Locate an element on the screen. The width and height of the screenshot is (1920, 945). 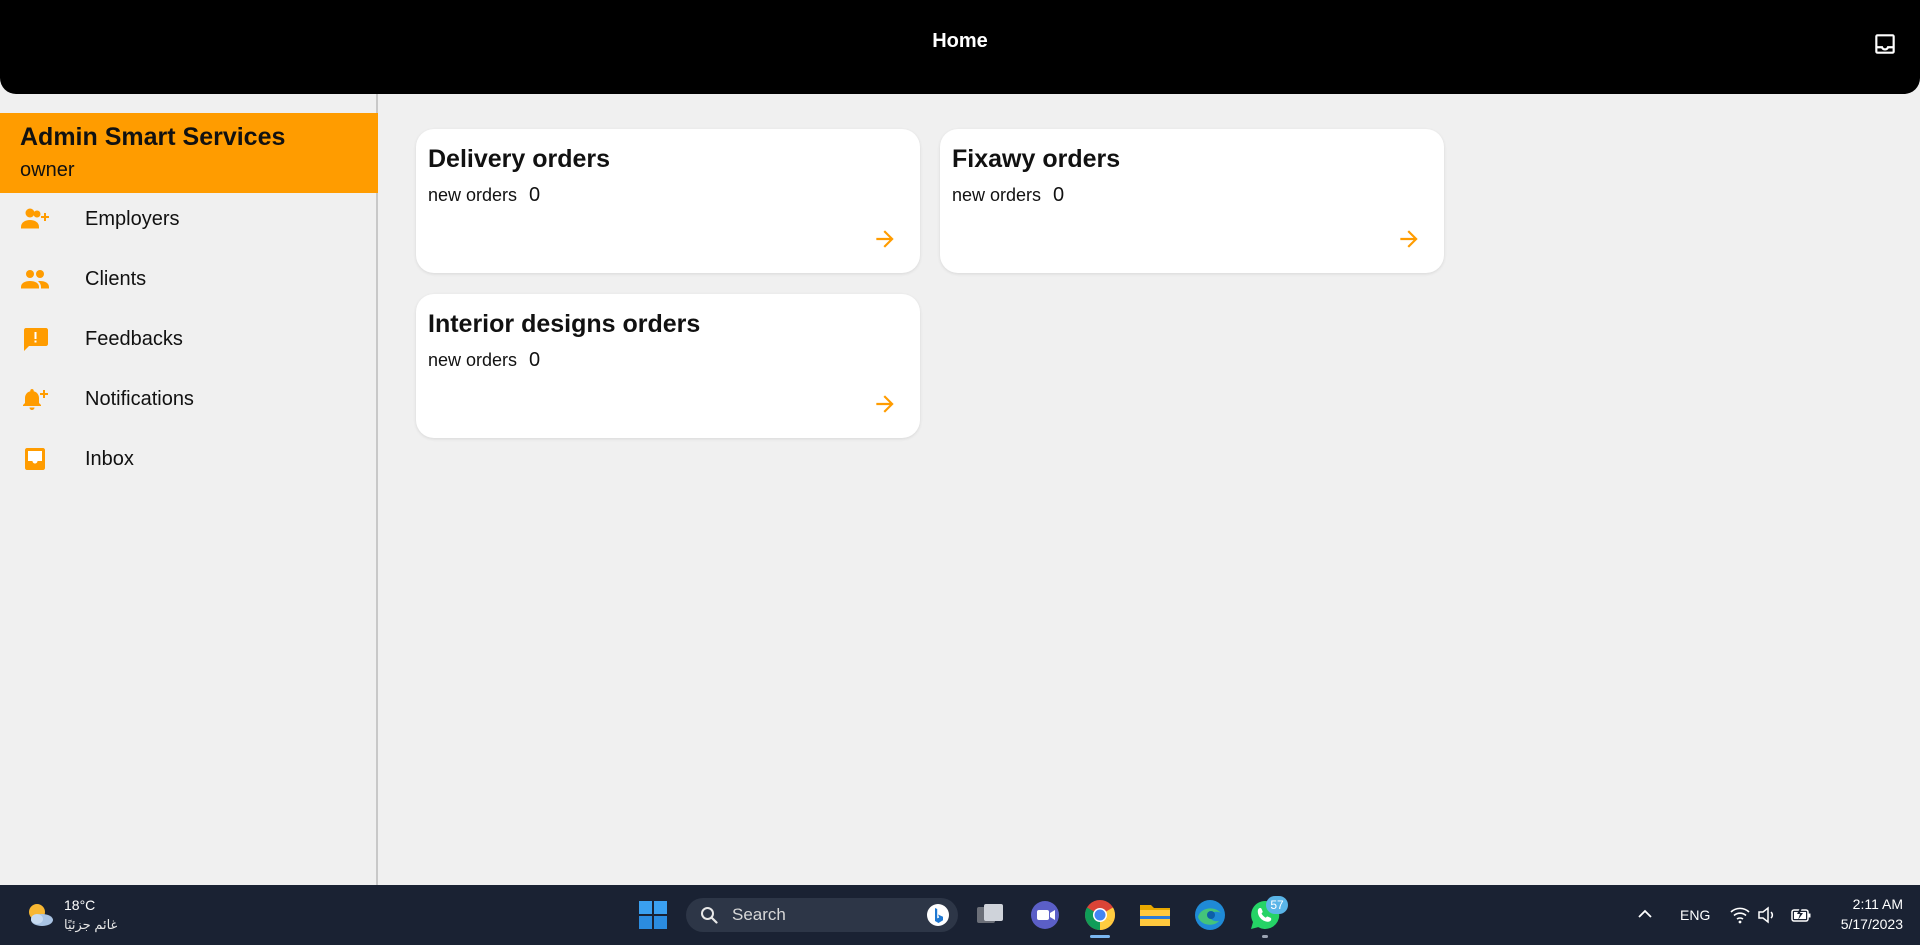
drawer-subtitle: owner is located at coordinates (47, 170).